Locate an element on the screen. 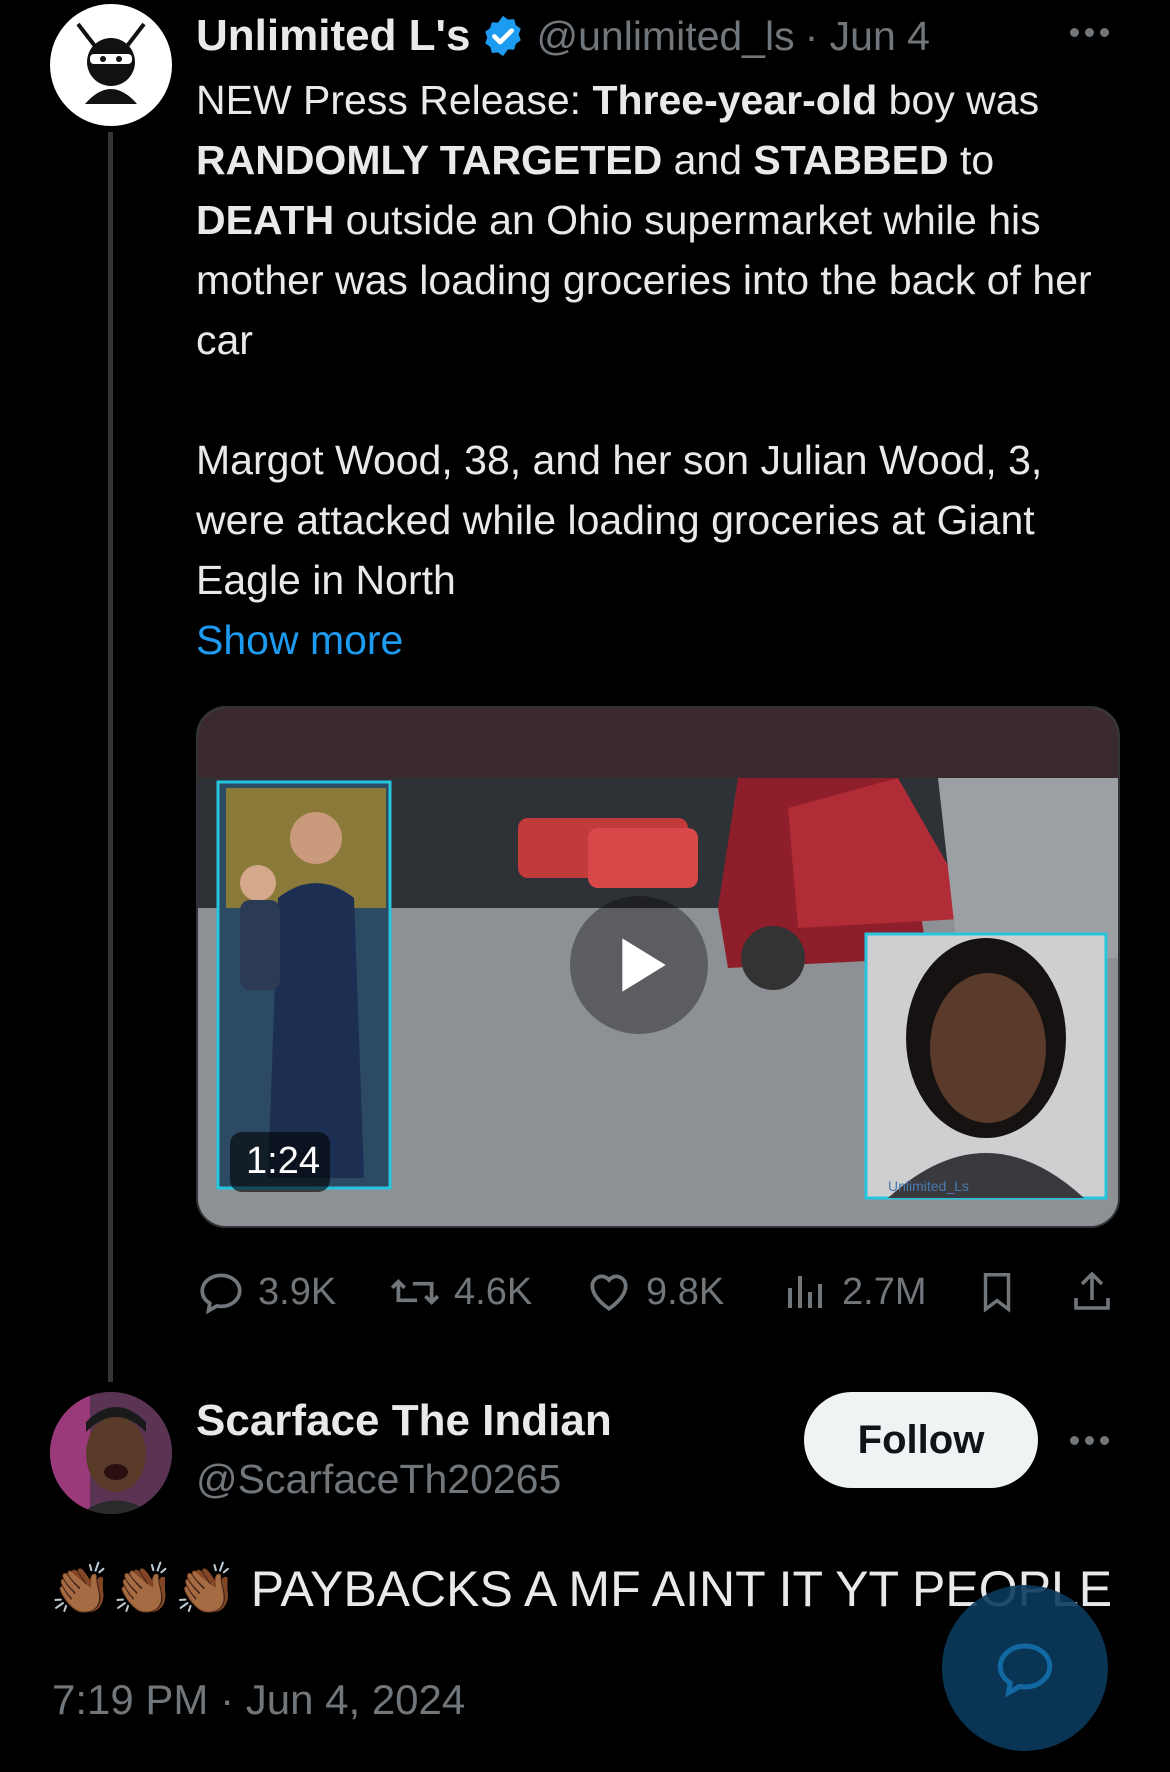 The width and height of the screenshot is (1170, 1772). bookmark-button is located at coordinates (997, 1292).